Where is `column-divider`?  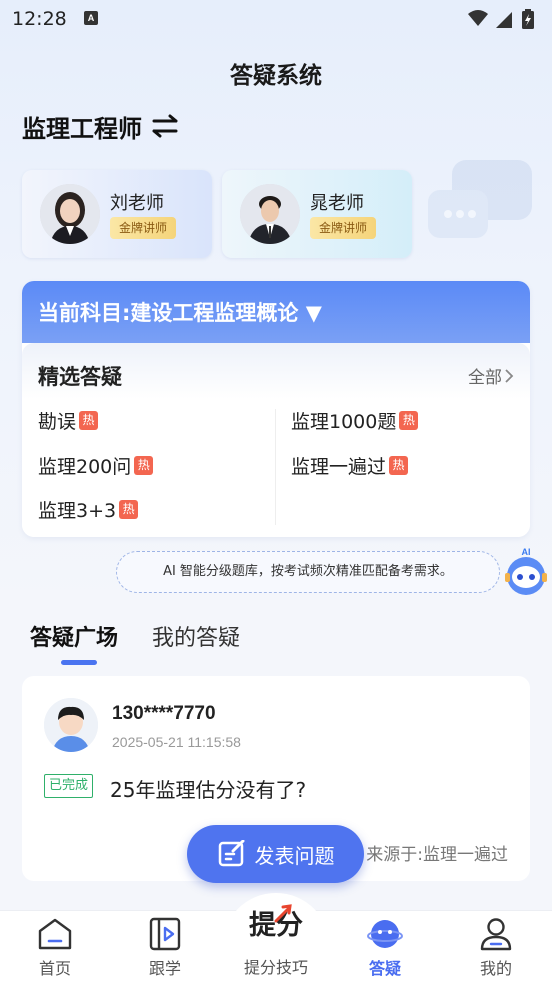 column-divider is located at coordinates (275, 467).